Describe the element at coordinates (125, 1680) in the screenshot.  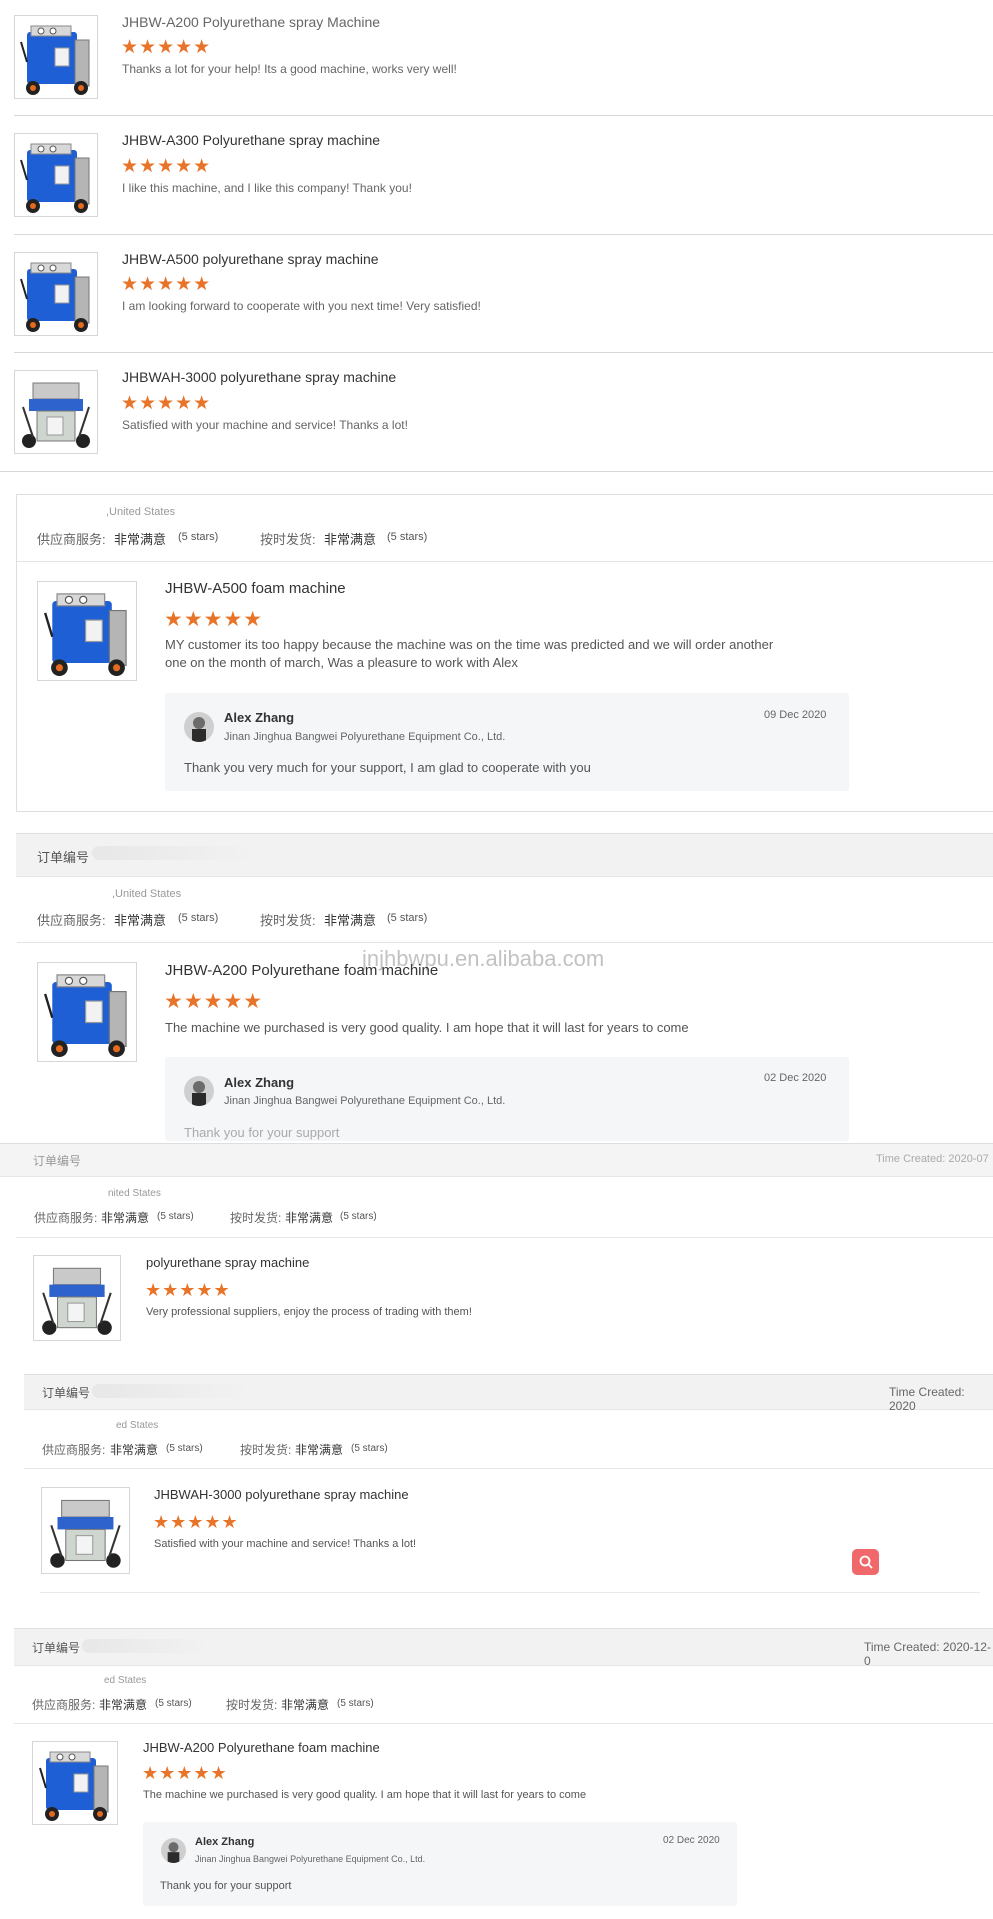
I see `buyer-country: ed States` at that location.